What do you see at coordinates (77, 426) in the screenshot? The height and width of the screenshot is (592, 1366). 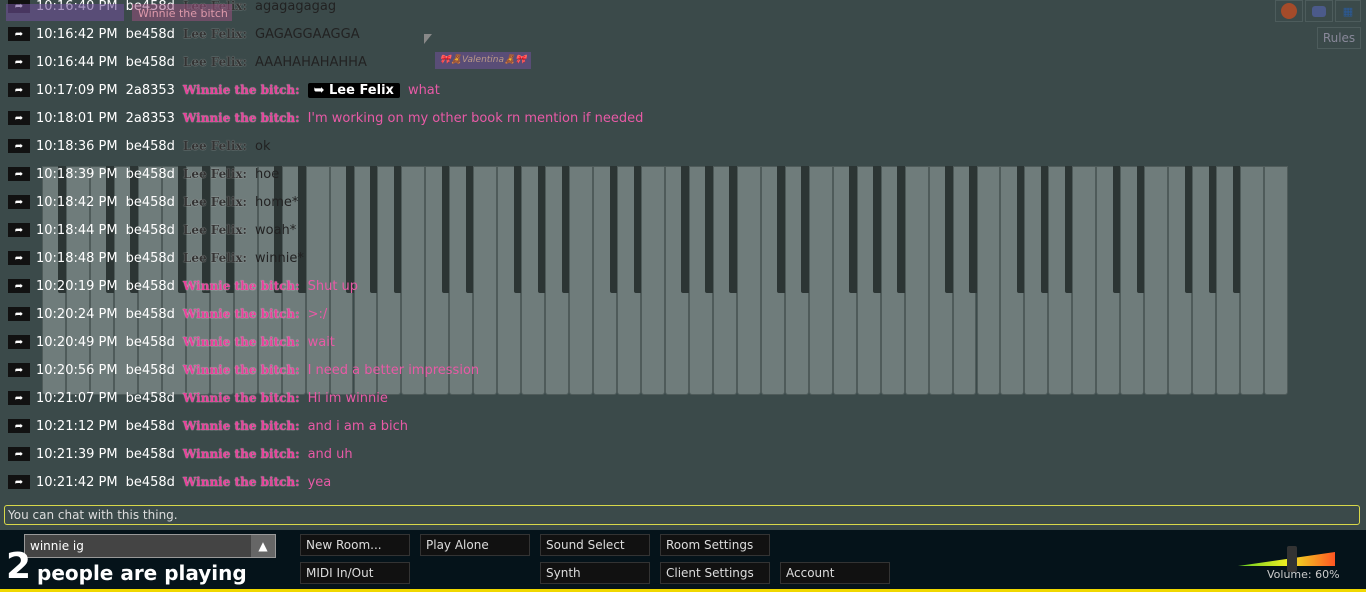 I see `timestamp: 10:21:12 PM` at bounding box center [77, 426].